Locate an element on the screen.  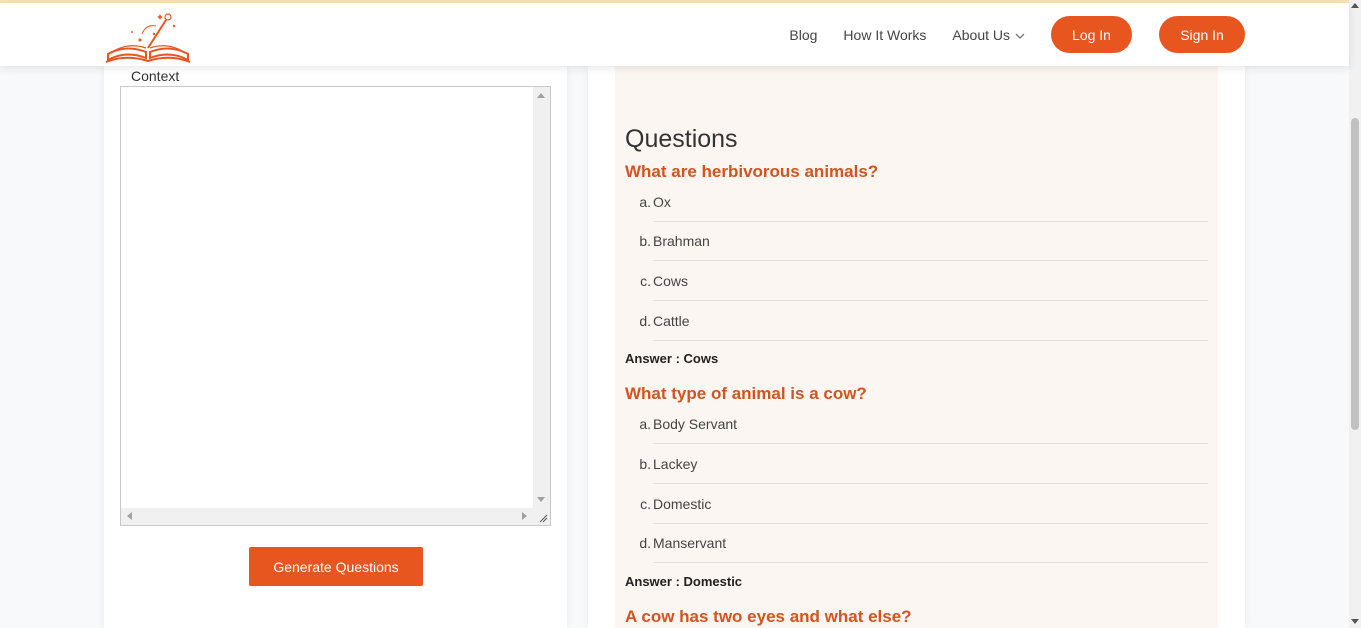
answer-text: Answer : Cows is located at coordinates (672, 358).